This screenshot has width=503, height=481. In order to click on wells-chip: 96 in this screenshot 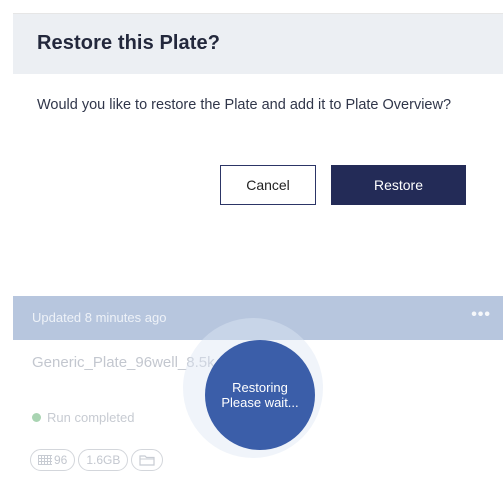, I will do `click(53, 460)`.